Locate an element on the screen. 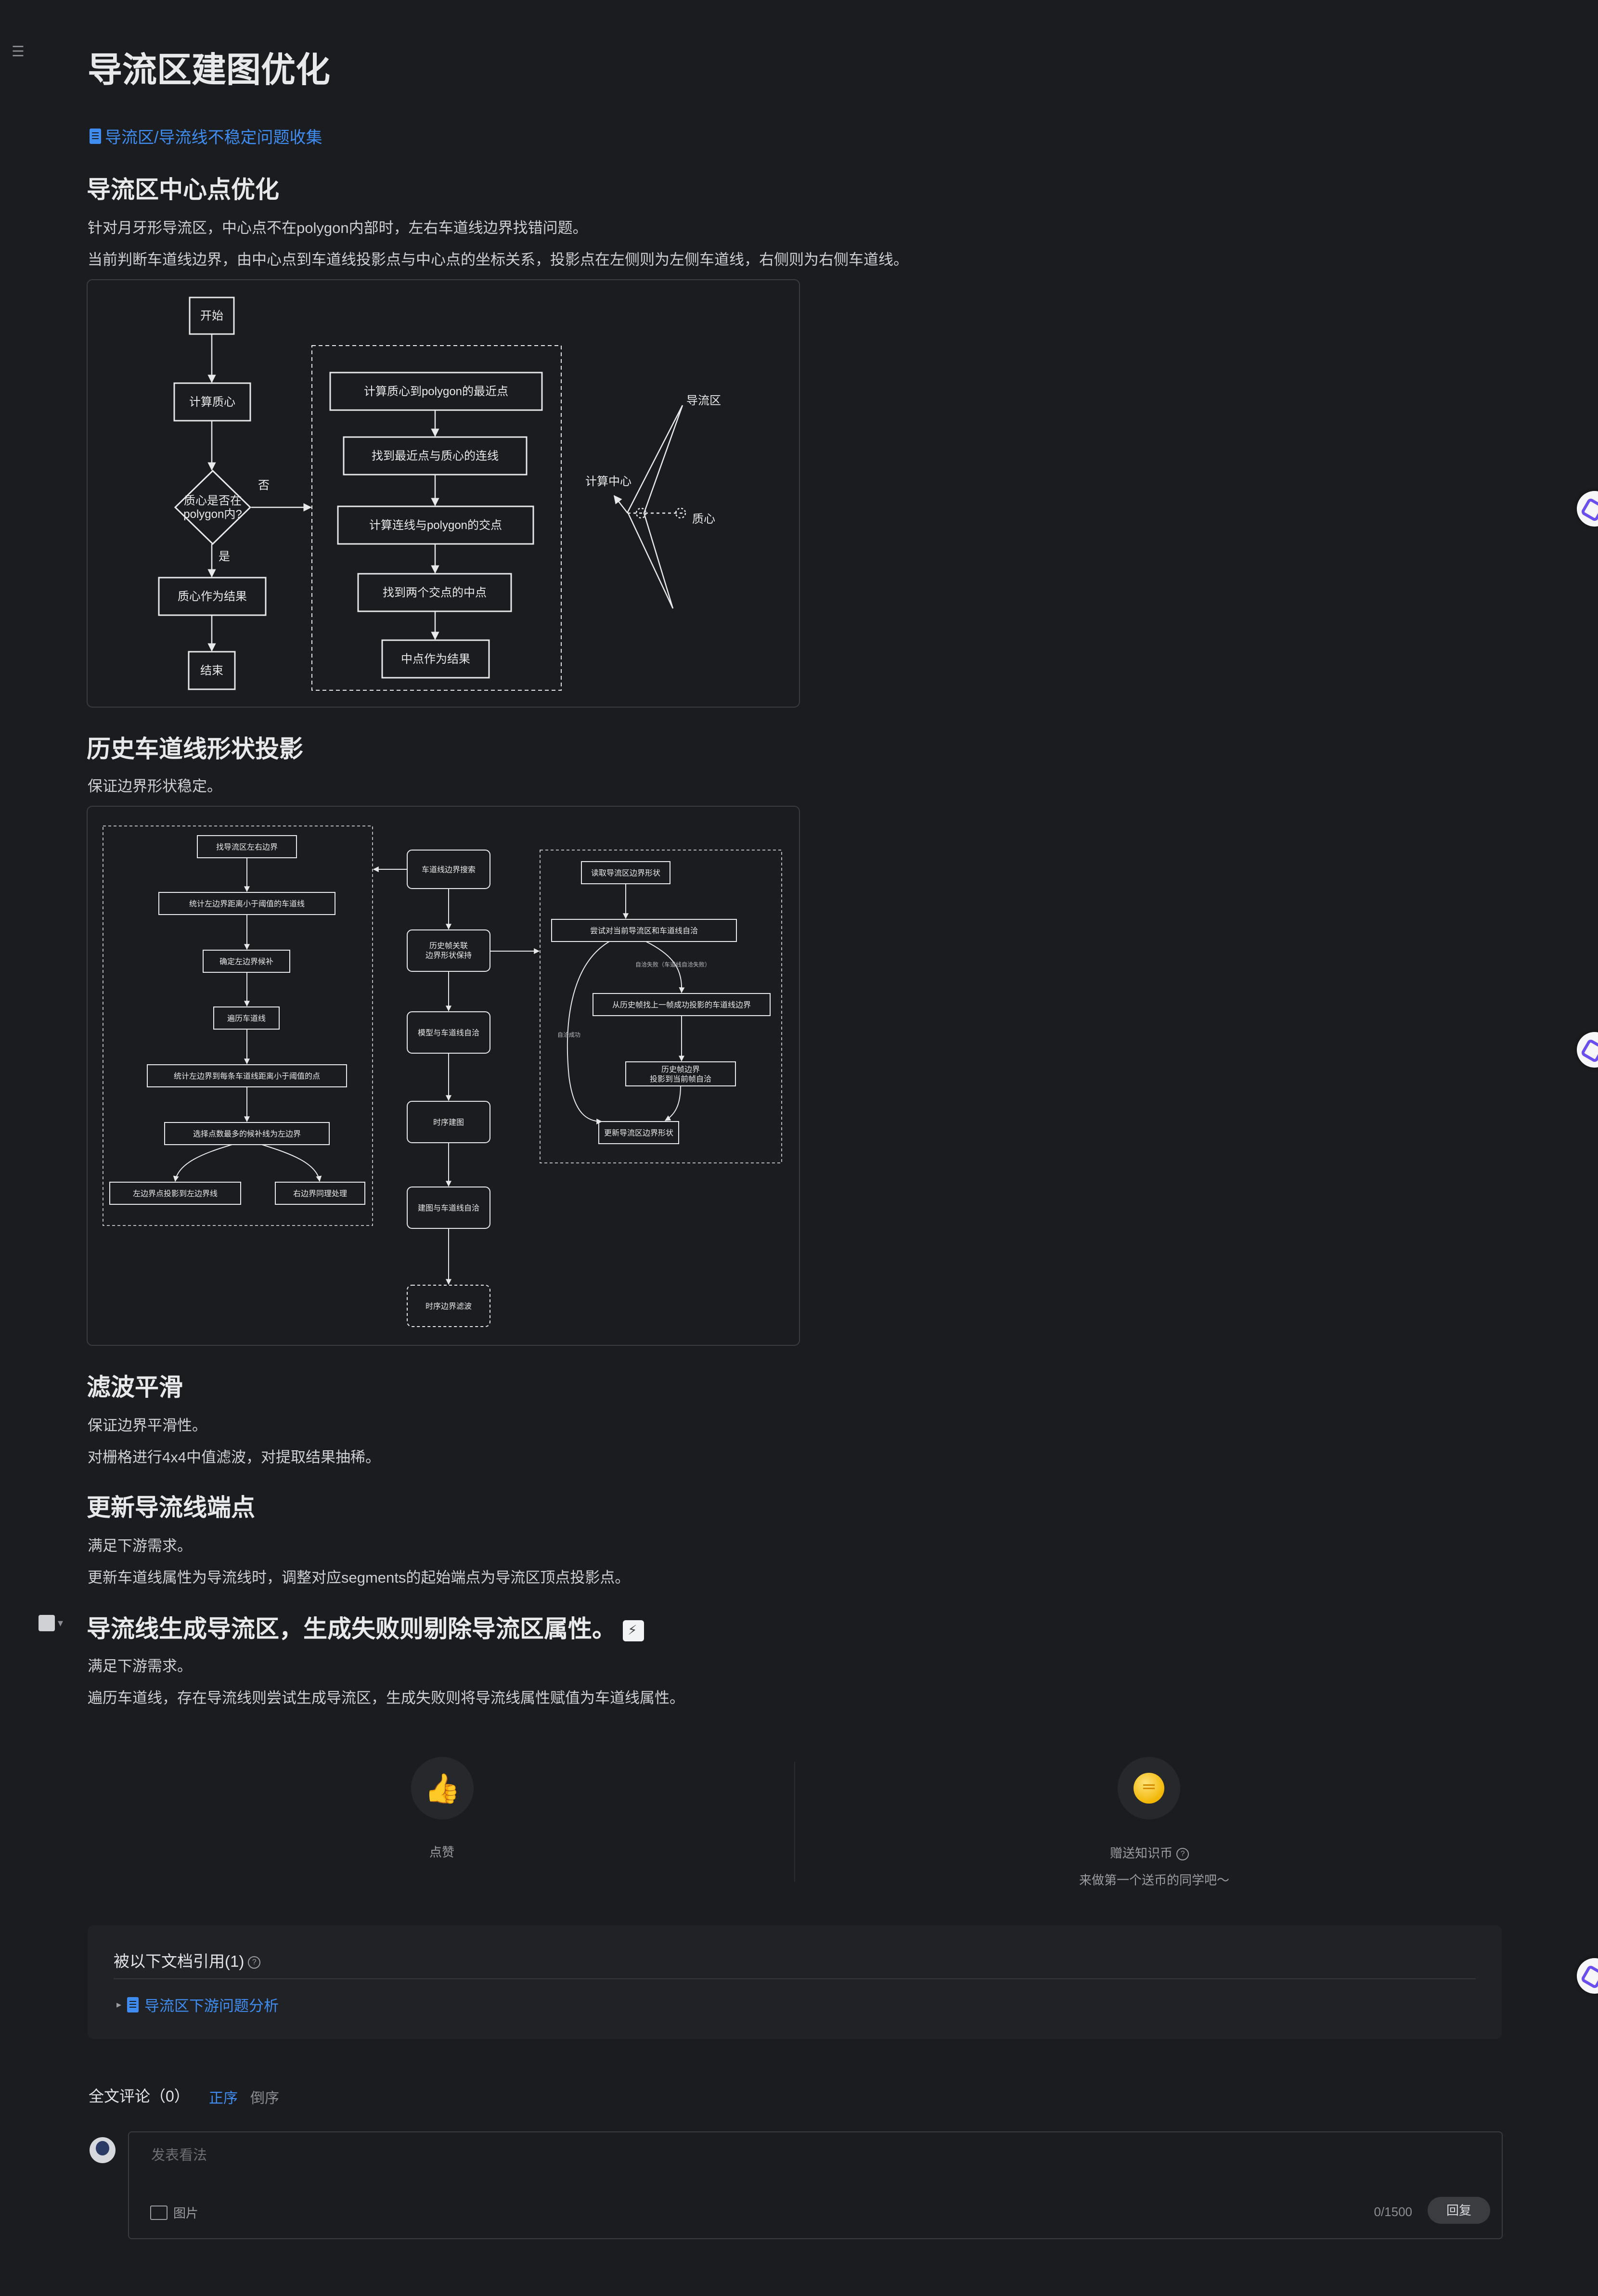 This screenshot has height=2296, width=1598. fc1-centroid-result: 质心作为结果 is located at coordinates (212, 596).